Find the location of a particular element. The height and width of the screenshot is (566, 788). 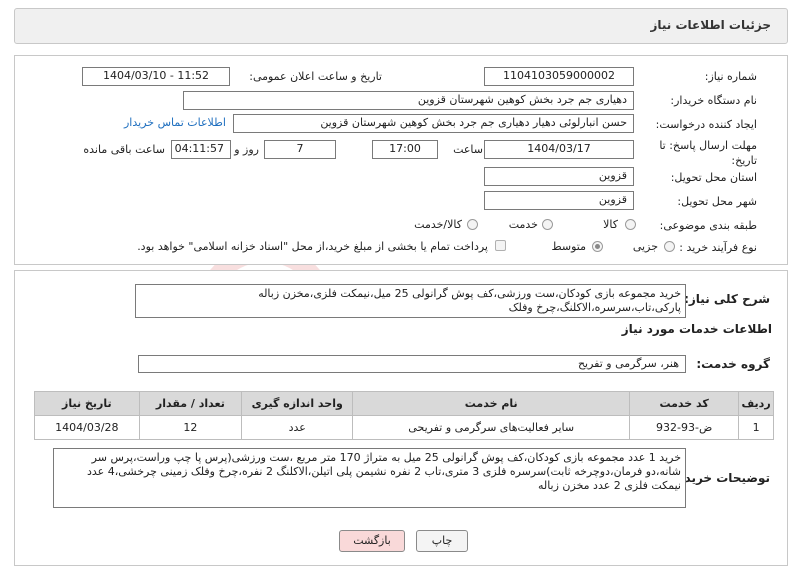

category-radio-service is located at coordinates (547, 224).